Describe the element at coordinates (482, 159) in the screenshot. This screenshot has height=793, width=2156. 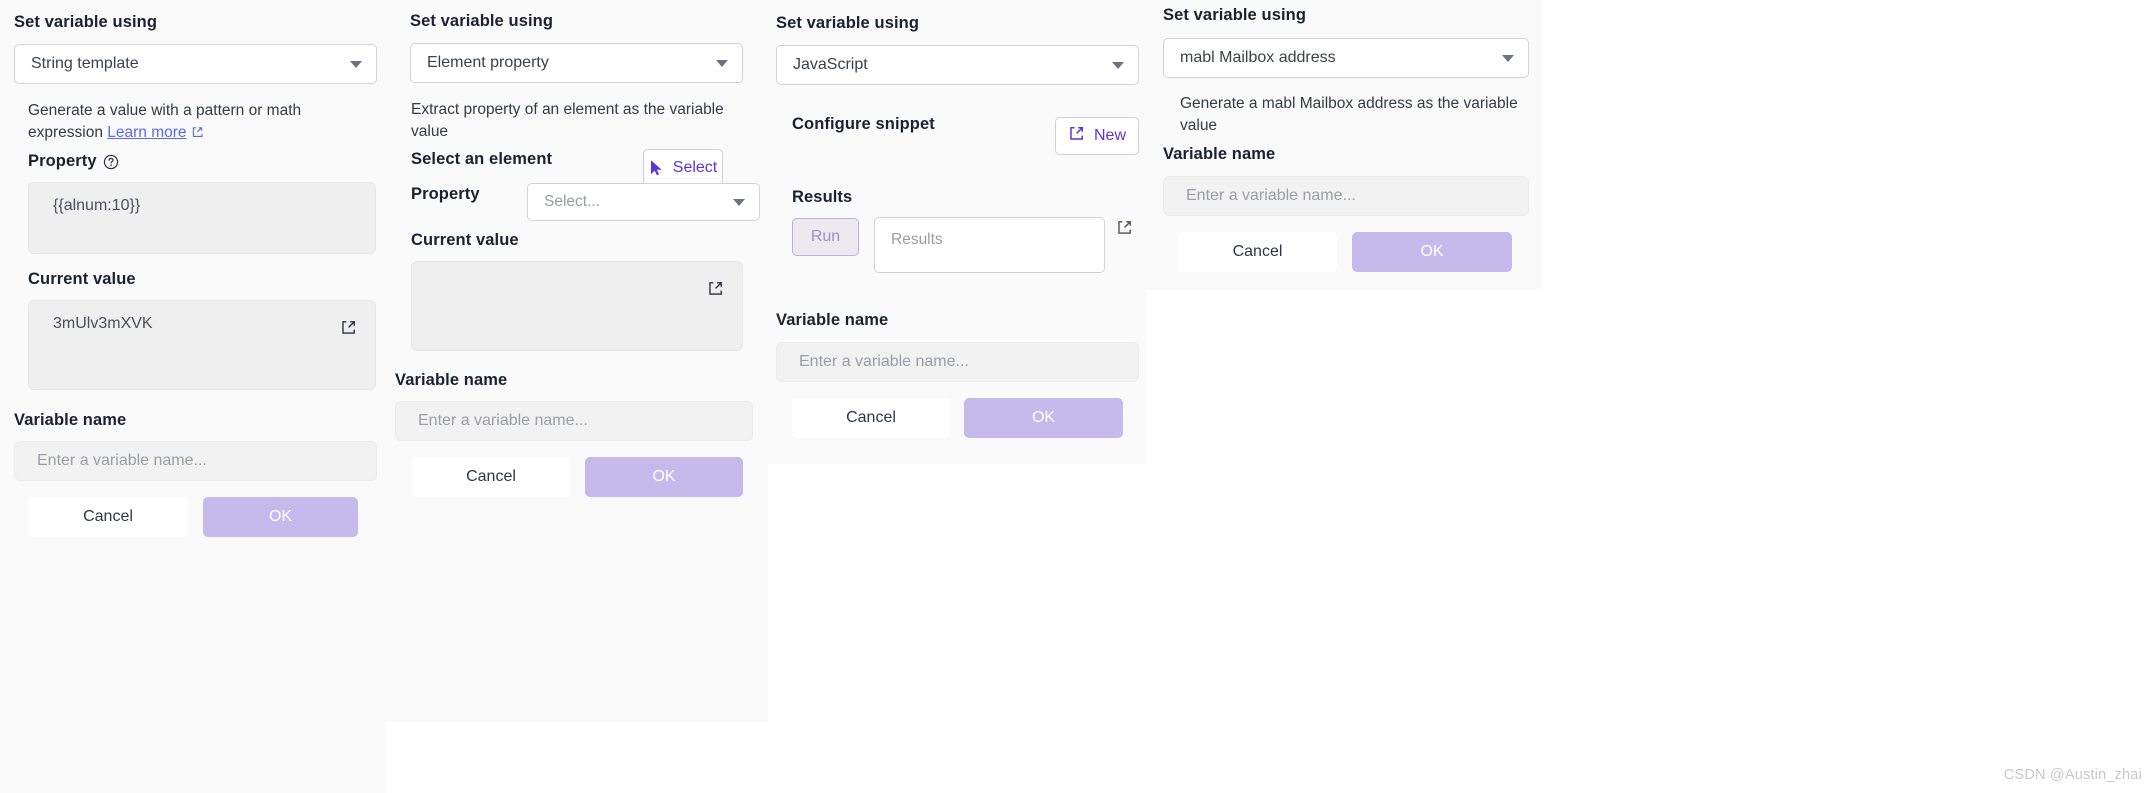
I see `select-an-element-label: Select an element` at that location.